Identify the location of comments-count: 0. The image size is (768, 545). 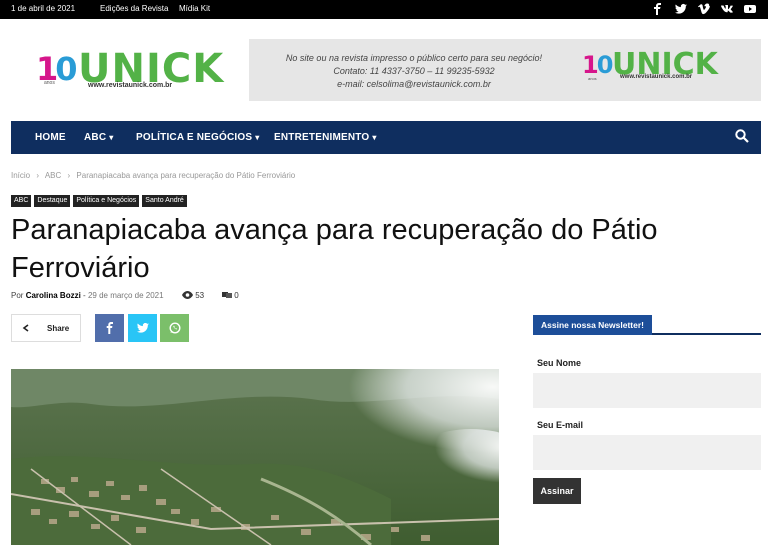
(230, 295).